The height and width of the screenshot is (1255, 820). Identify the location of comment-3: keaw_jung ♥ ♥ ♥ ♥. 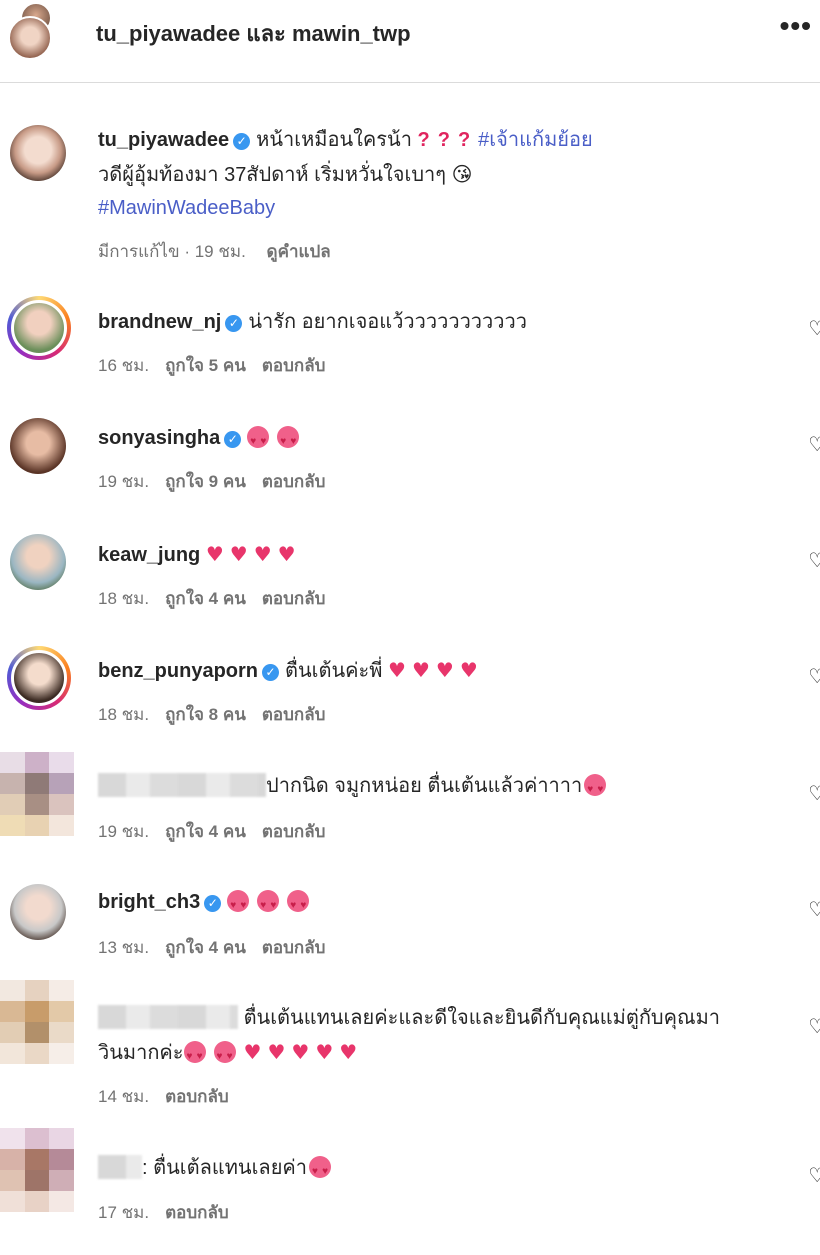
(200, 554).